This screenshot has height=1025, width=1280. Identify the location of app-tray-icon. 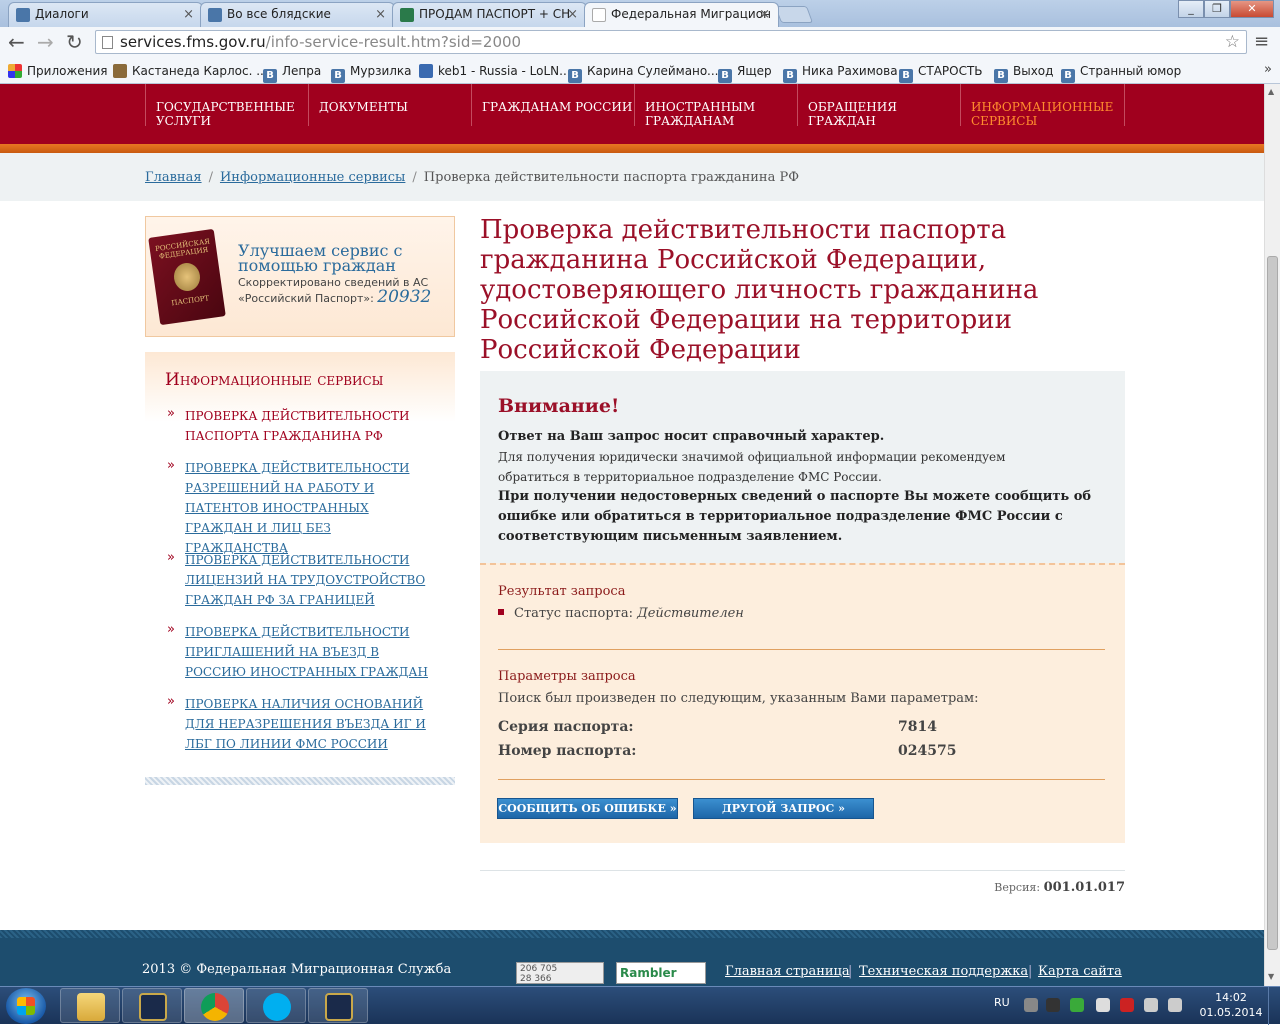
(1077, 1005).